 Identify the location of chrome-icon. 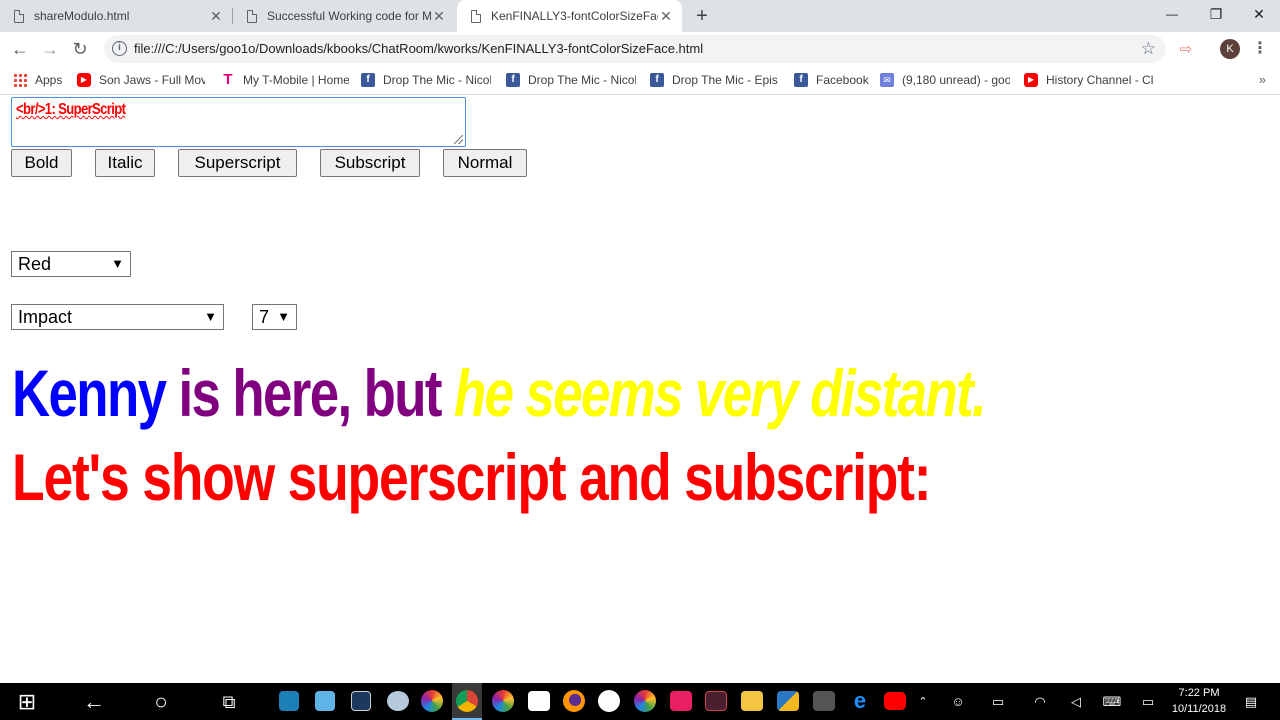
(467, 701).